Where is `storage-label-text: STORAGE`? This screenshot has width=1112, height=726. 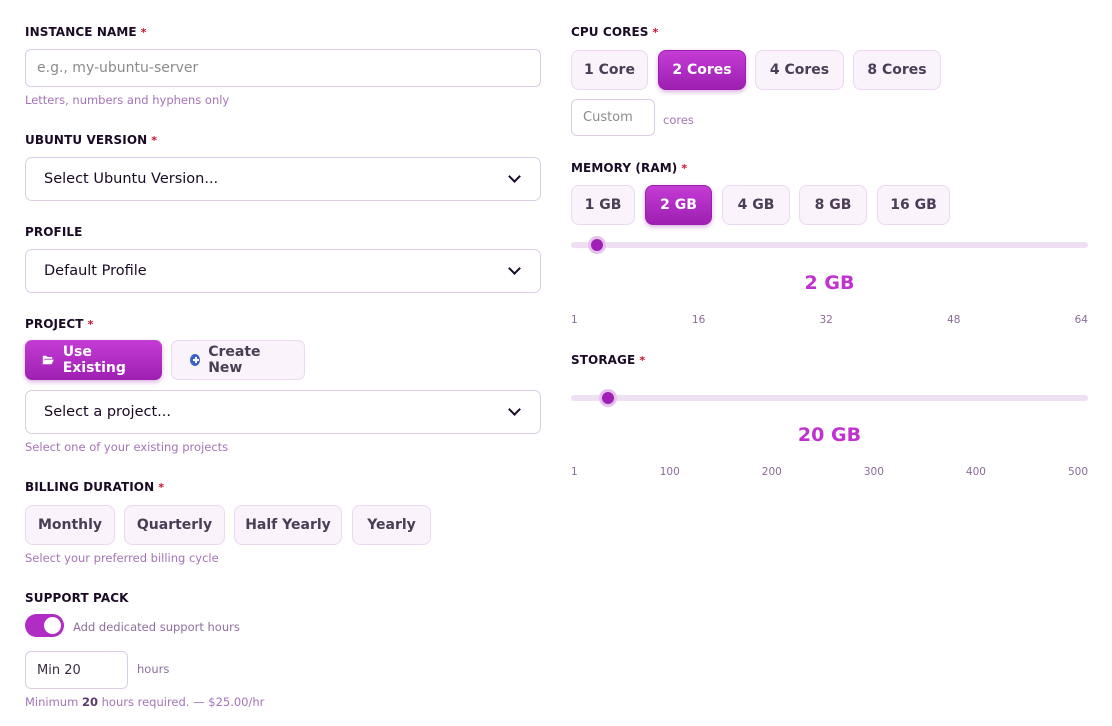
storage-label-text: STORAGE is located at coordinates (603, 360).